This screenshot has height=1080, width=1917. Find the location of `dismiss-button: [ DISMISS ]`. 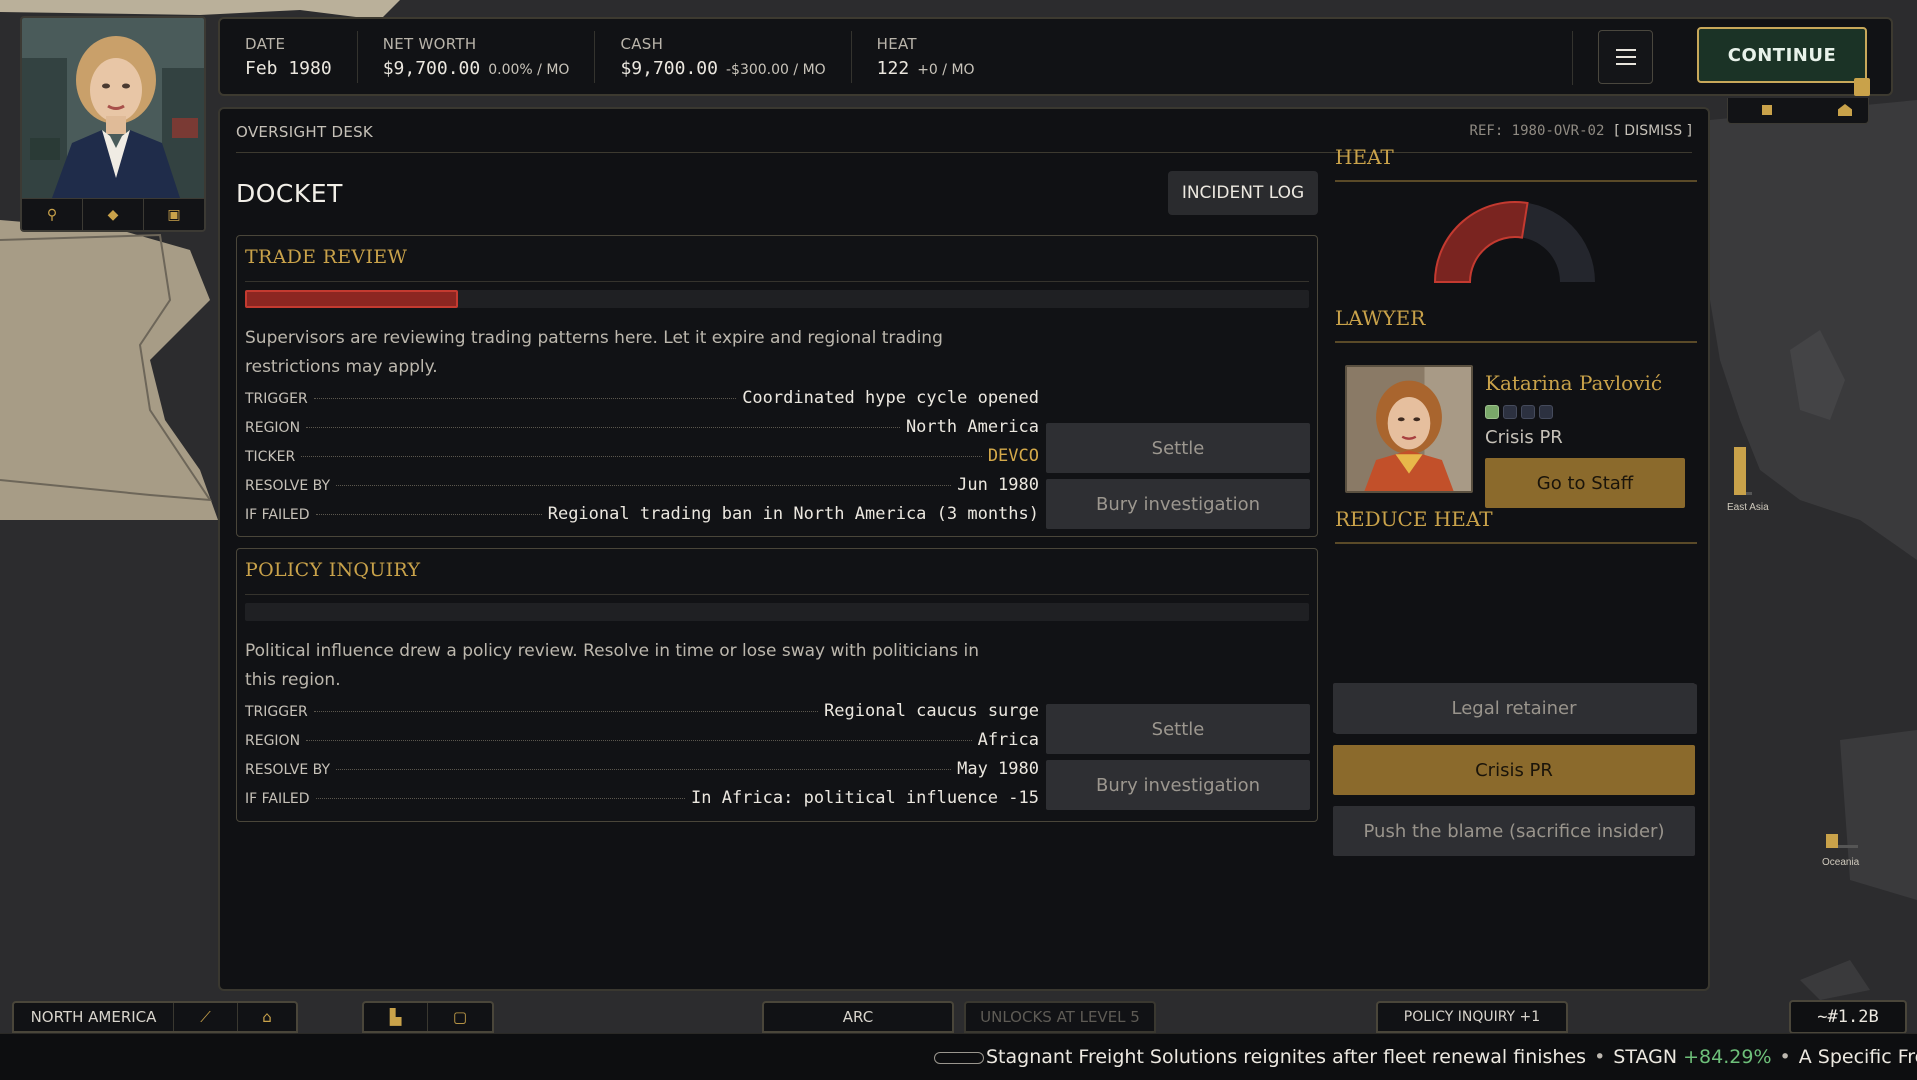

dismiss-button: [ DISMISS ] is located at coordinates (1653, 131).